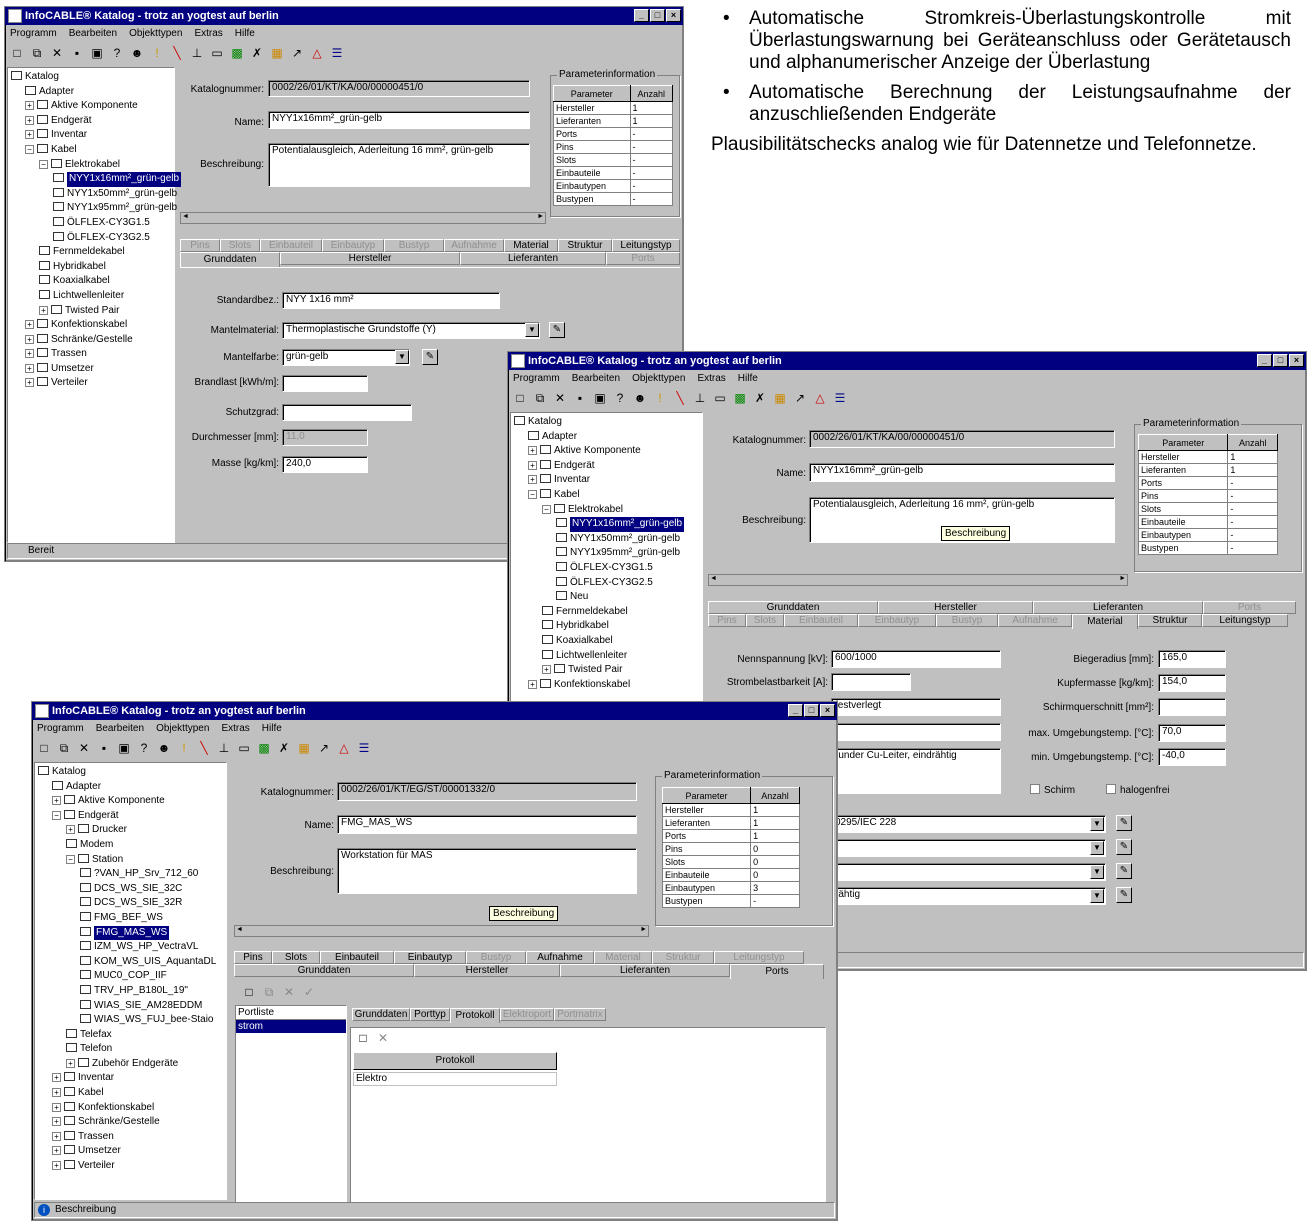 This screenshot has width=1308, height=1223. Describe the element at coordinates (269, 992) in the screenshot. I see `copy-port-icon: ⧉` at that location.